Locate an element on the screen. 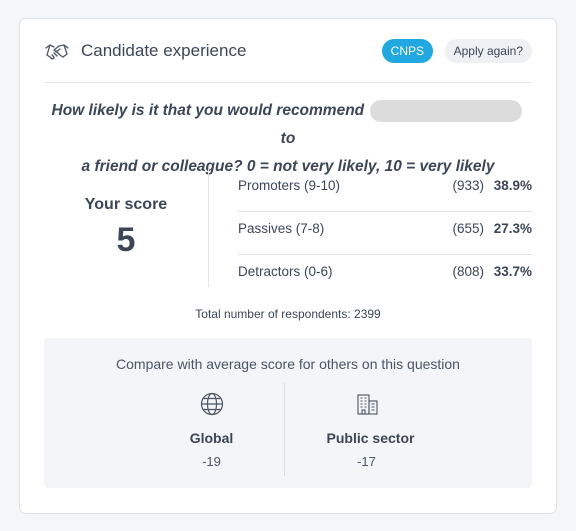  question-line1-end: to is located at coordinates (288, 138).